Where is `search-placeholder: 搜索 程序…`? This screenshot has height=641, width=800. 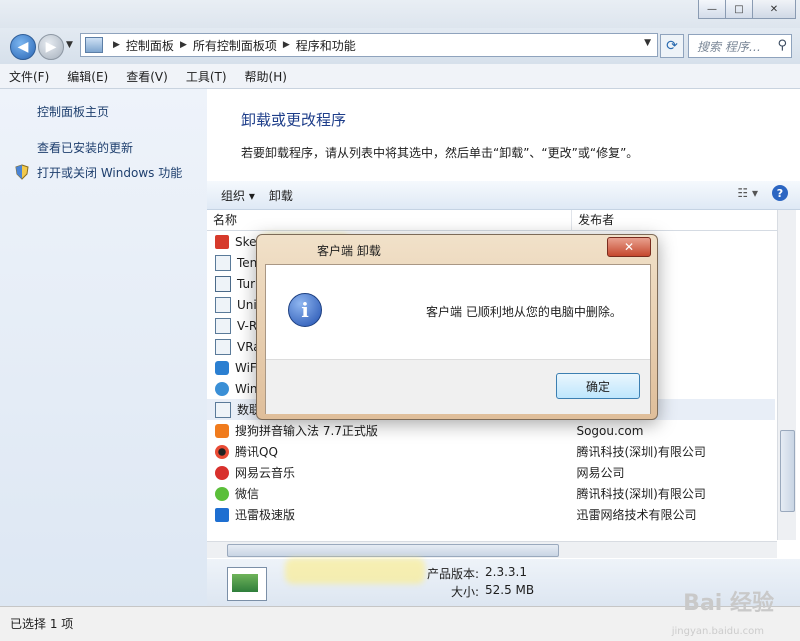 search-placeholder: 搜索 程序… is located at coordinates (729, 46).